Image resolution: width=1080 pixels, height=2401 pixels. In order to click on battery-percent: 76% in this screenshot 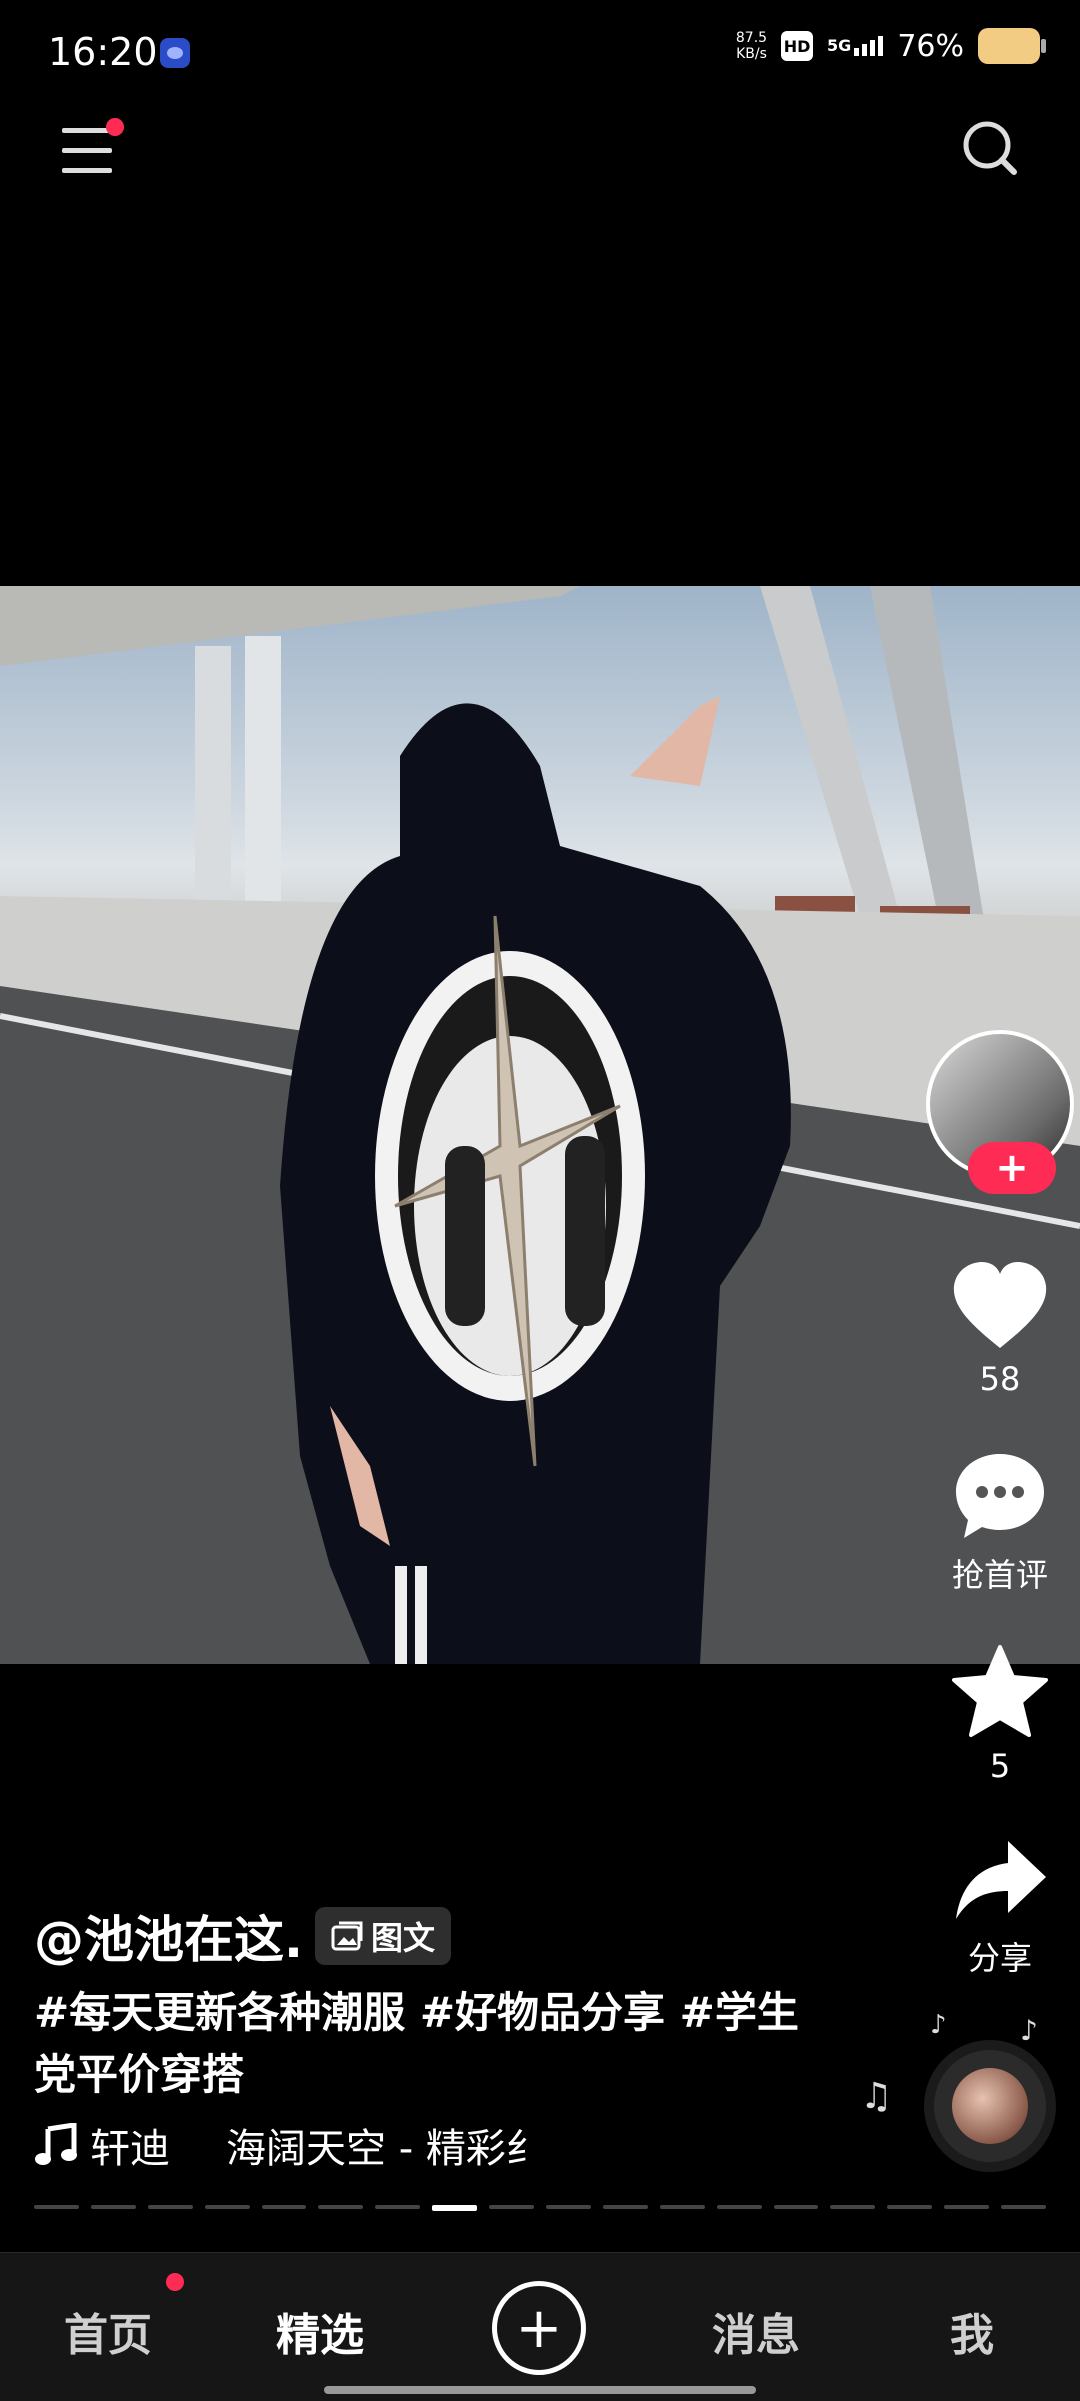, I will do `click(930, 46)`.